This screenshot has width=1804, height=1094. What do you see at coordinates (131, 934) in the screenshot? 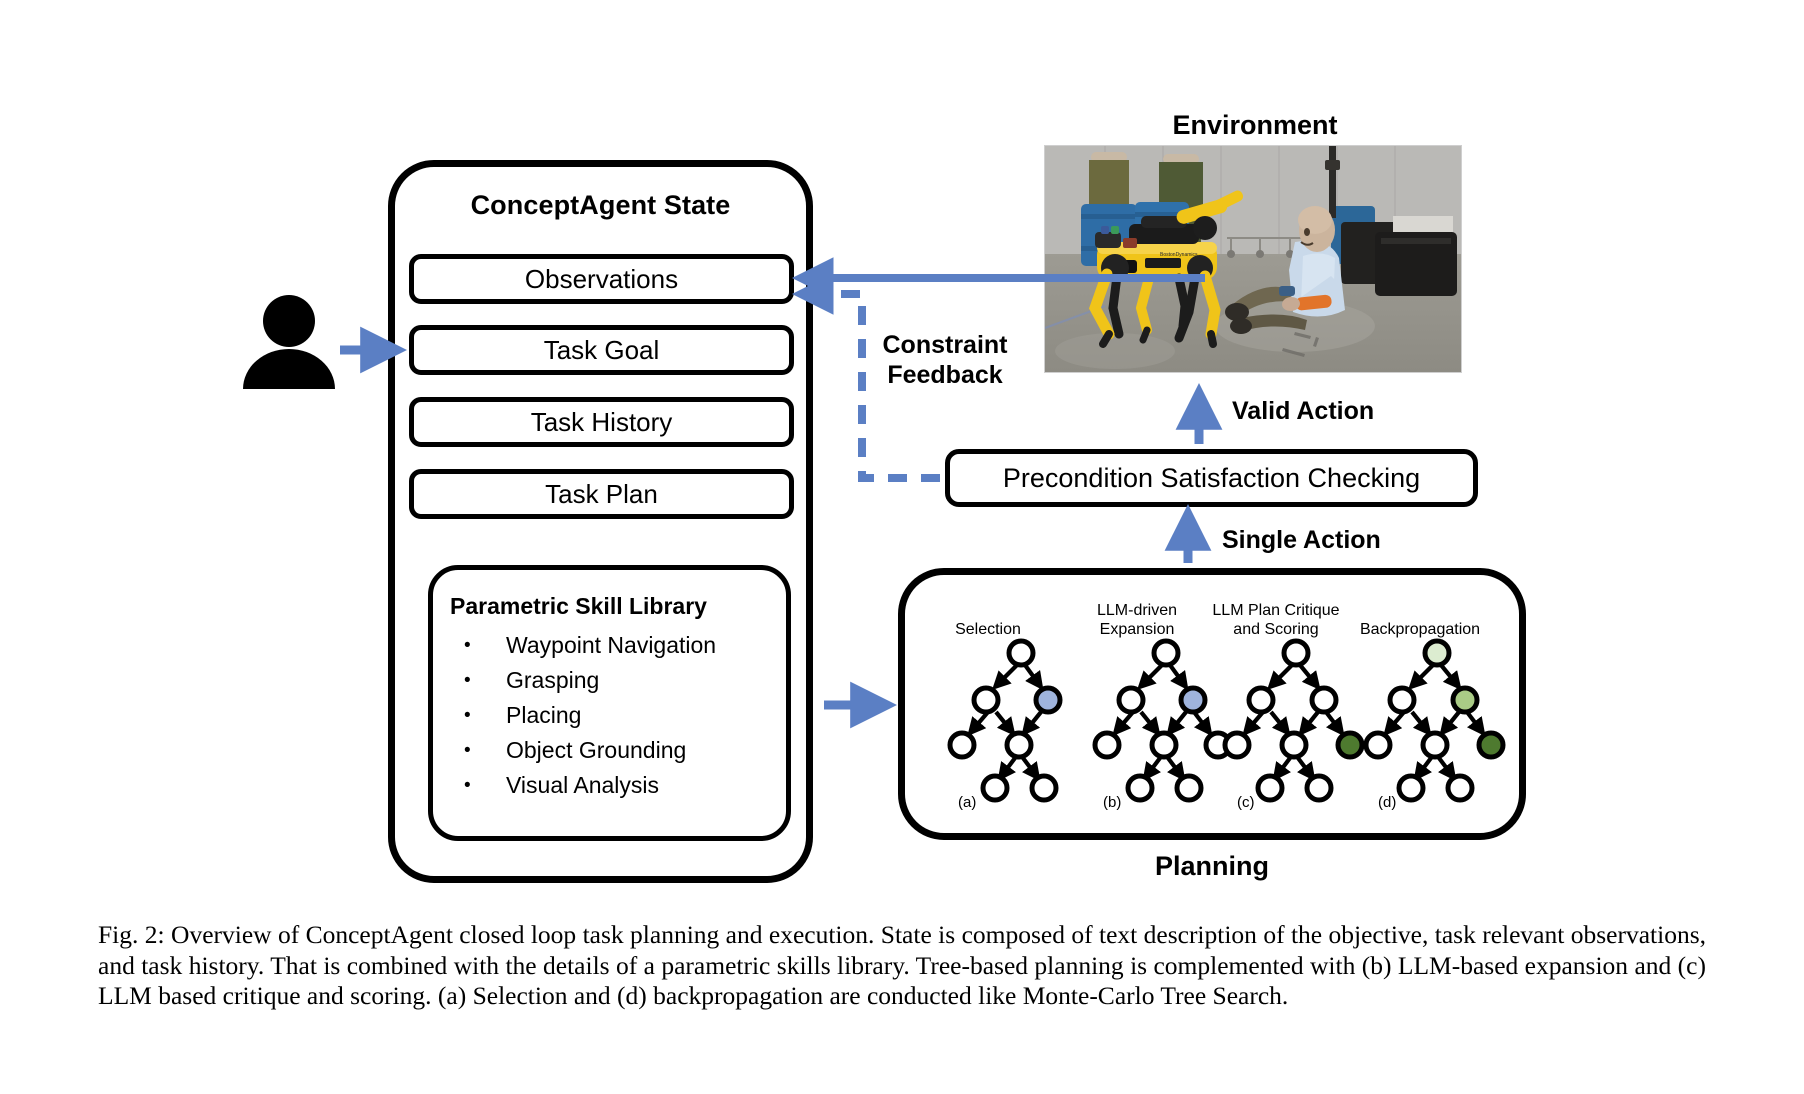
I see `figure-caption-label: Fig. 2:` at bounding box center [131, 934].